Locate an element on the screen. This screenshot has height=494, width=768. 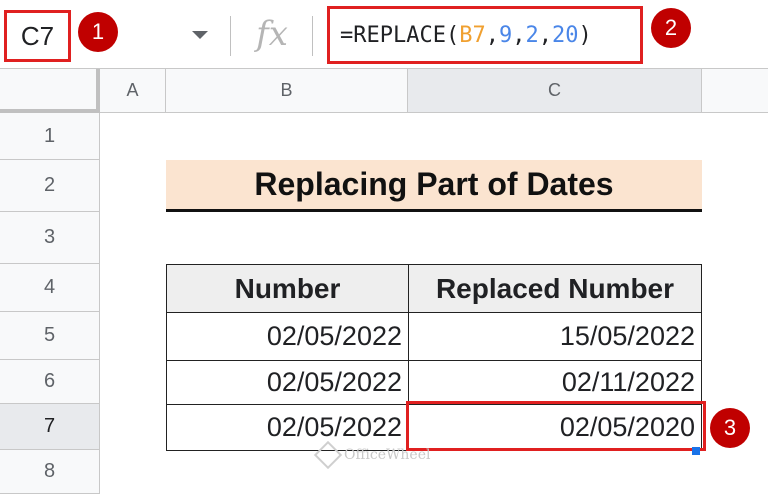
callout-badge-2: 2 is located at coordinates (671, 28).